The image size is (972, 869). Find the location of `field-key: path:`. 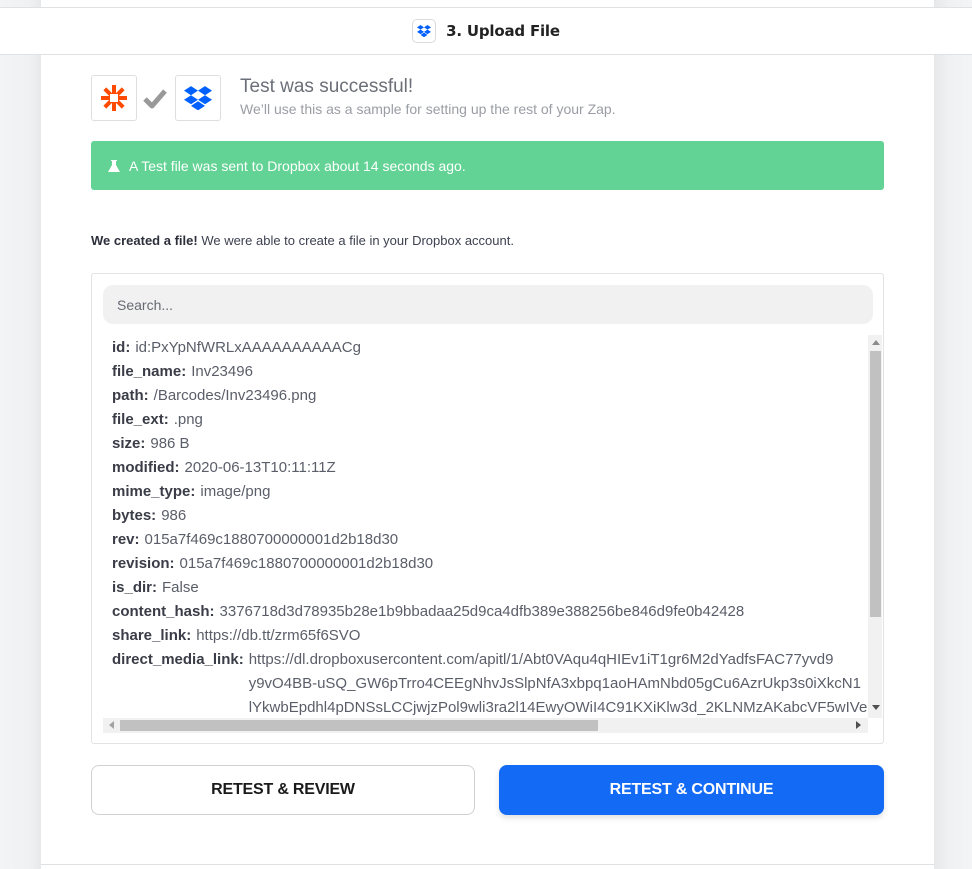

field-key: path: is located at coordinates (130, 395).